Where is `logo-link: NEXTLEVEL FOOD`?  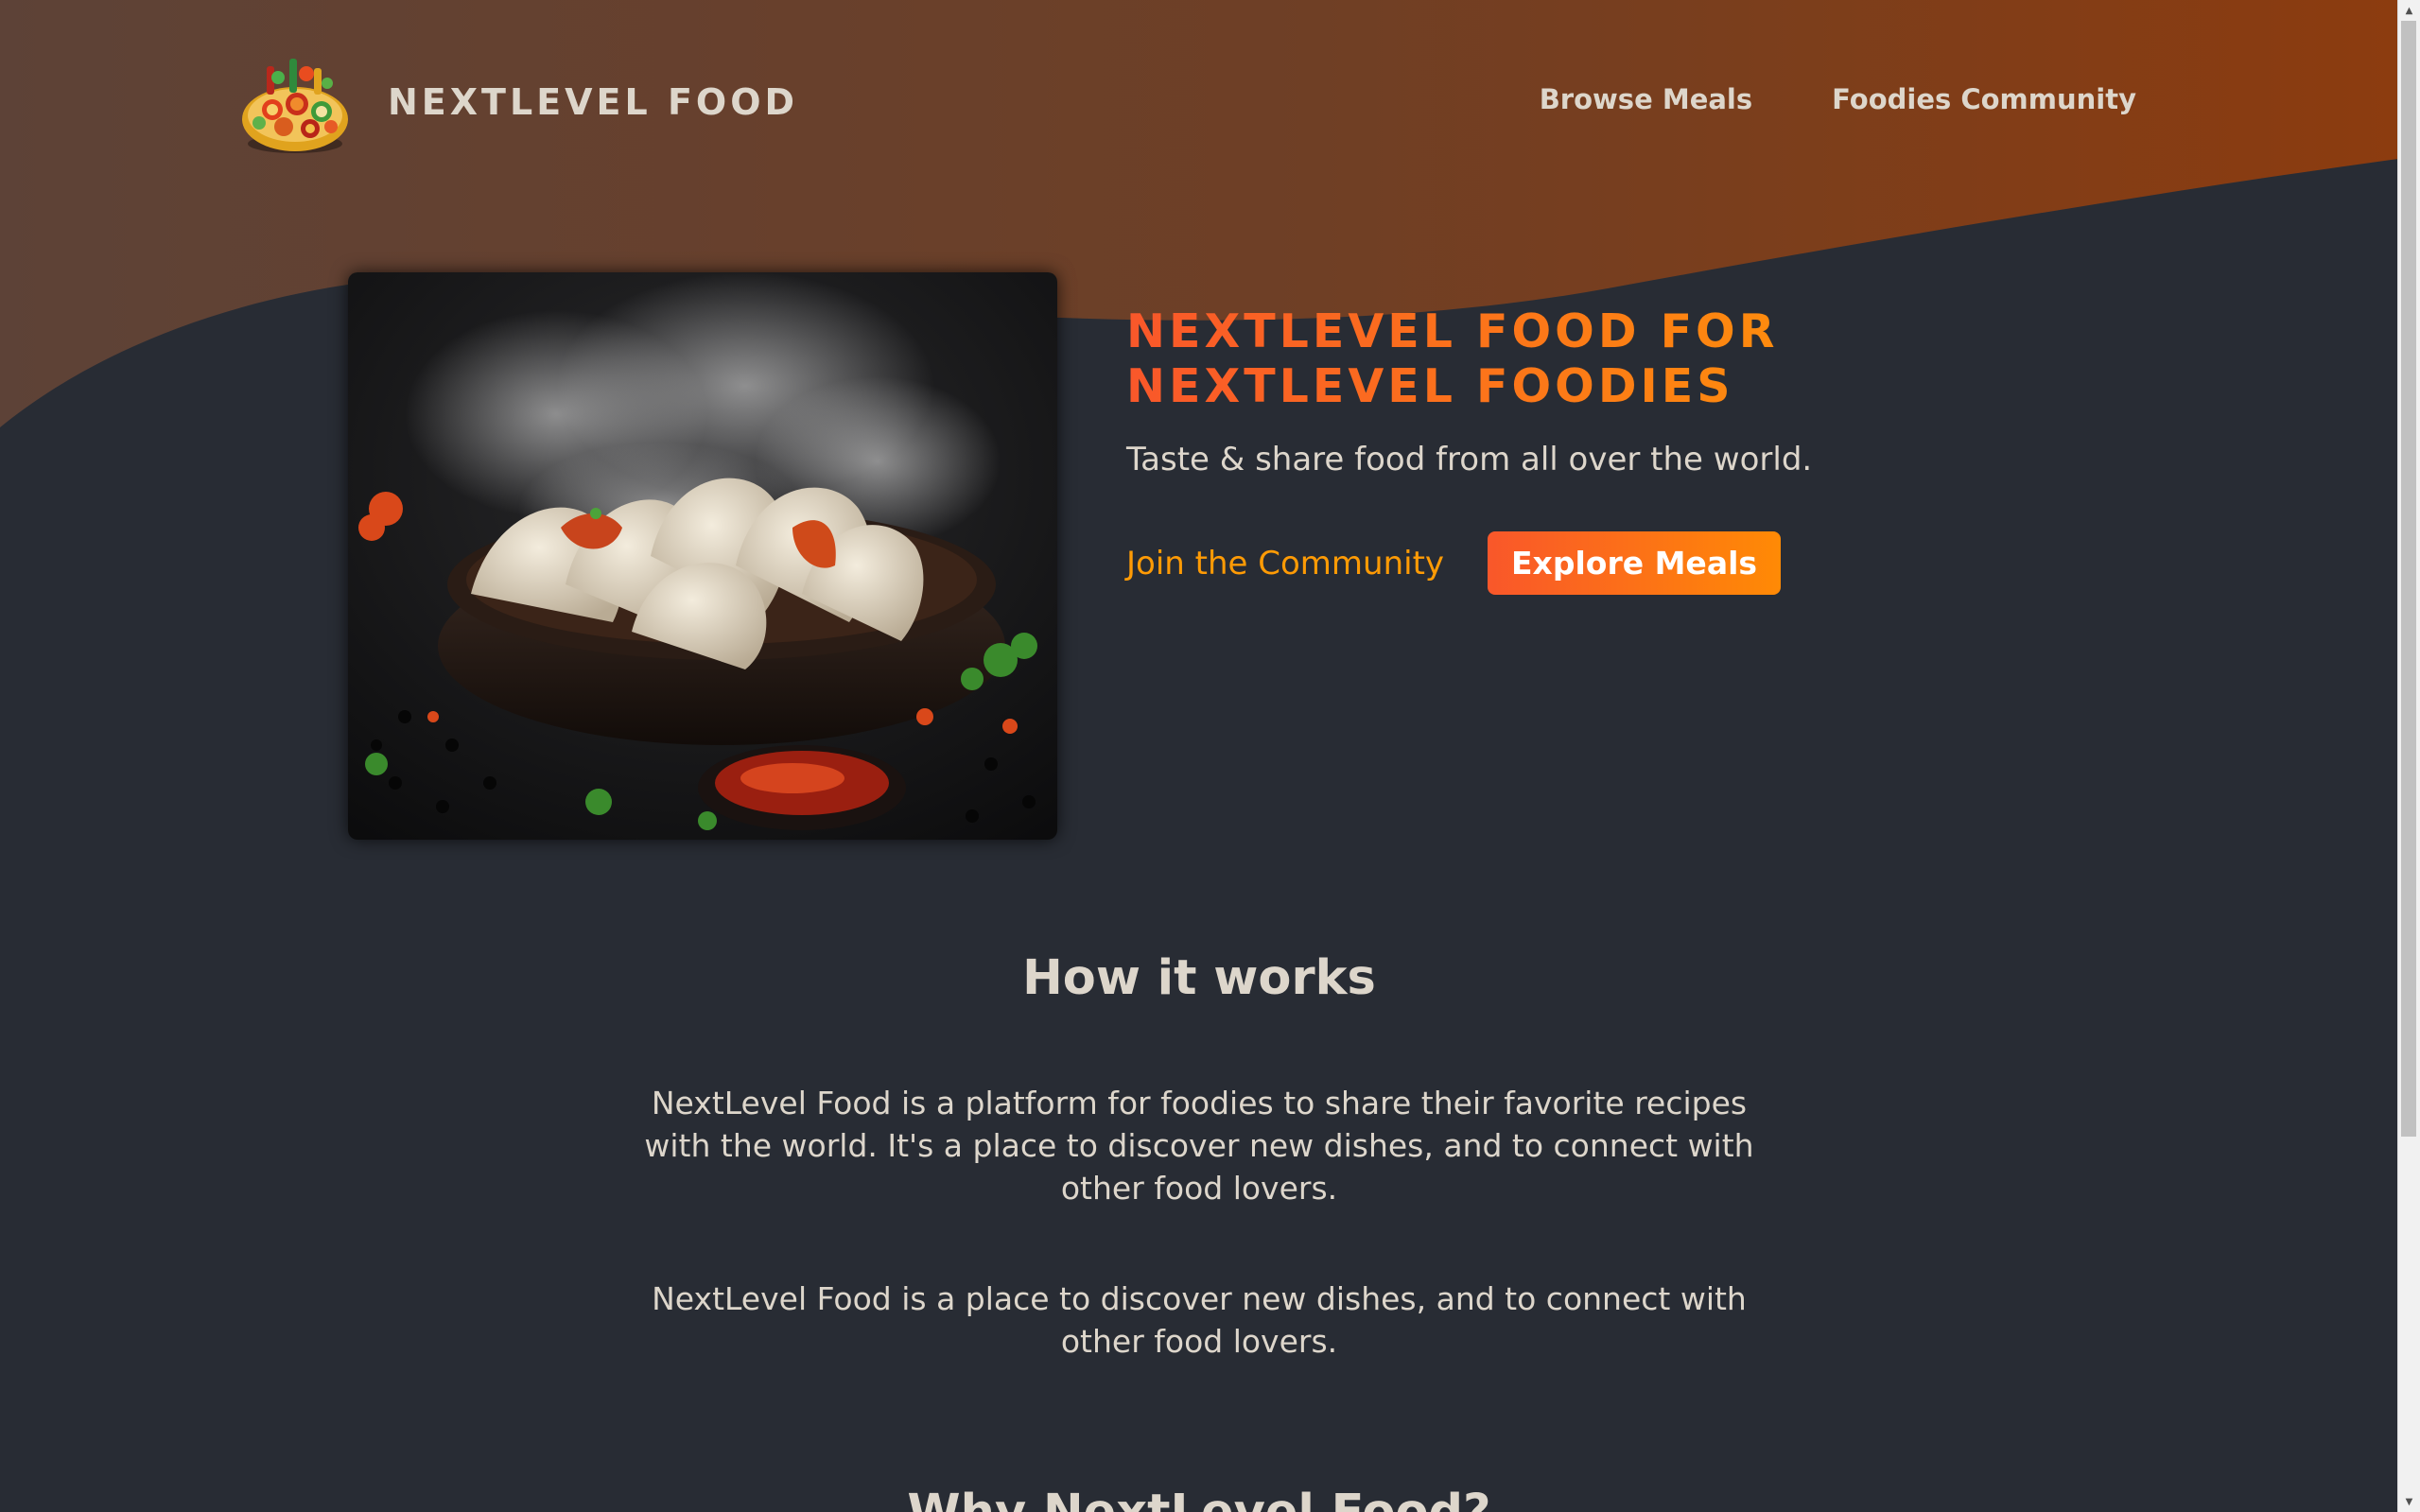
logo-link: NEXTLEVEL FOOD is located at coordinates (518, 102).